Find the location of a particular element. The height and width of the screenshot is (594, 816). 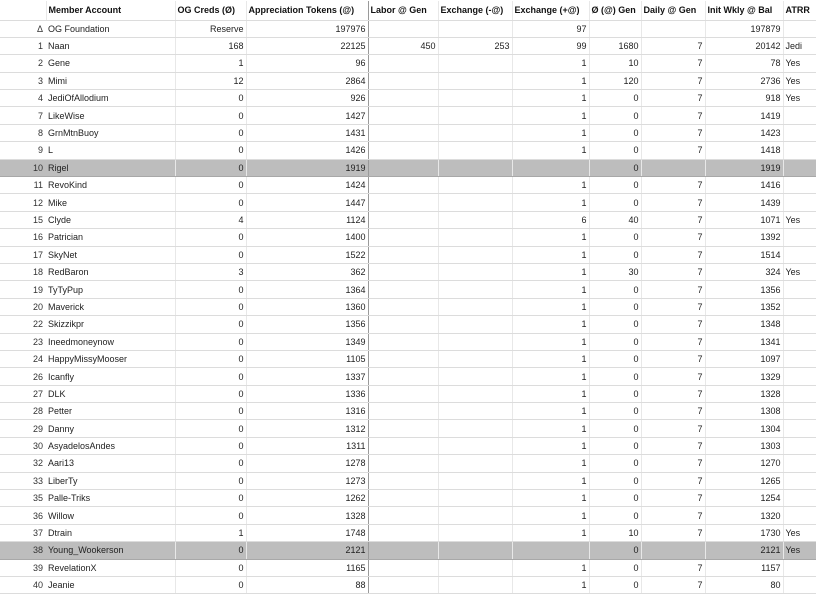

member-name-cell: Maverick is located at coordinates (111, 307).